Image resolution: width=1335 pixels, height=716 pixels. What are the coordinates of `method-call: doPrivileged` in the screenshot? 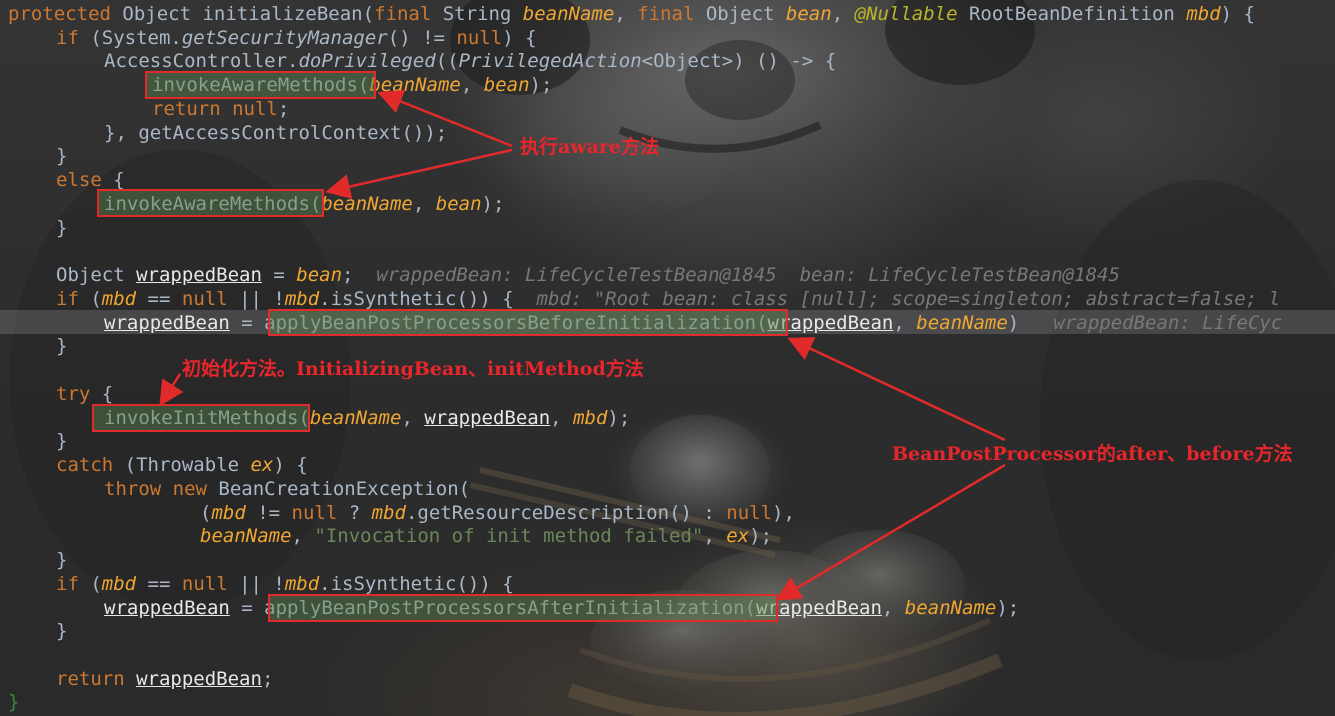 It's located at (367, 61).